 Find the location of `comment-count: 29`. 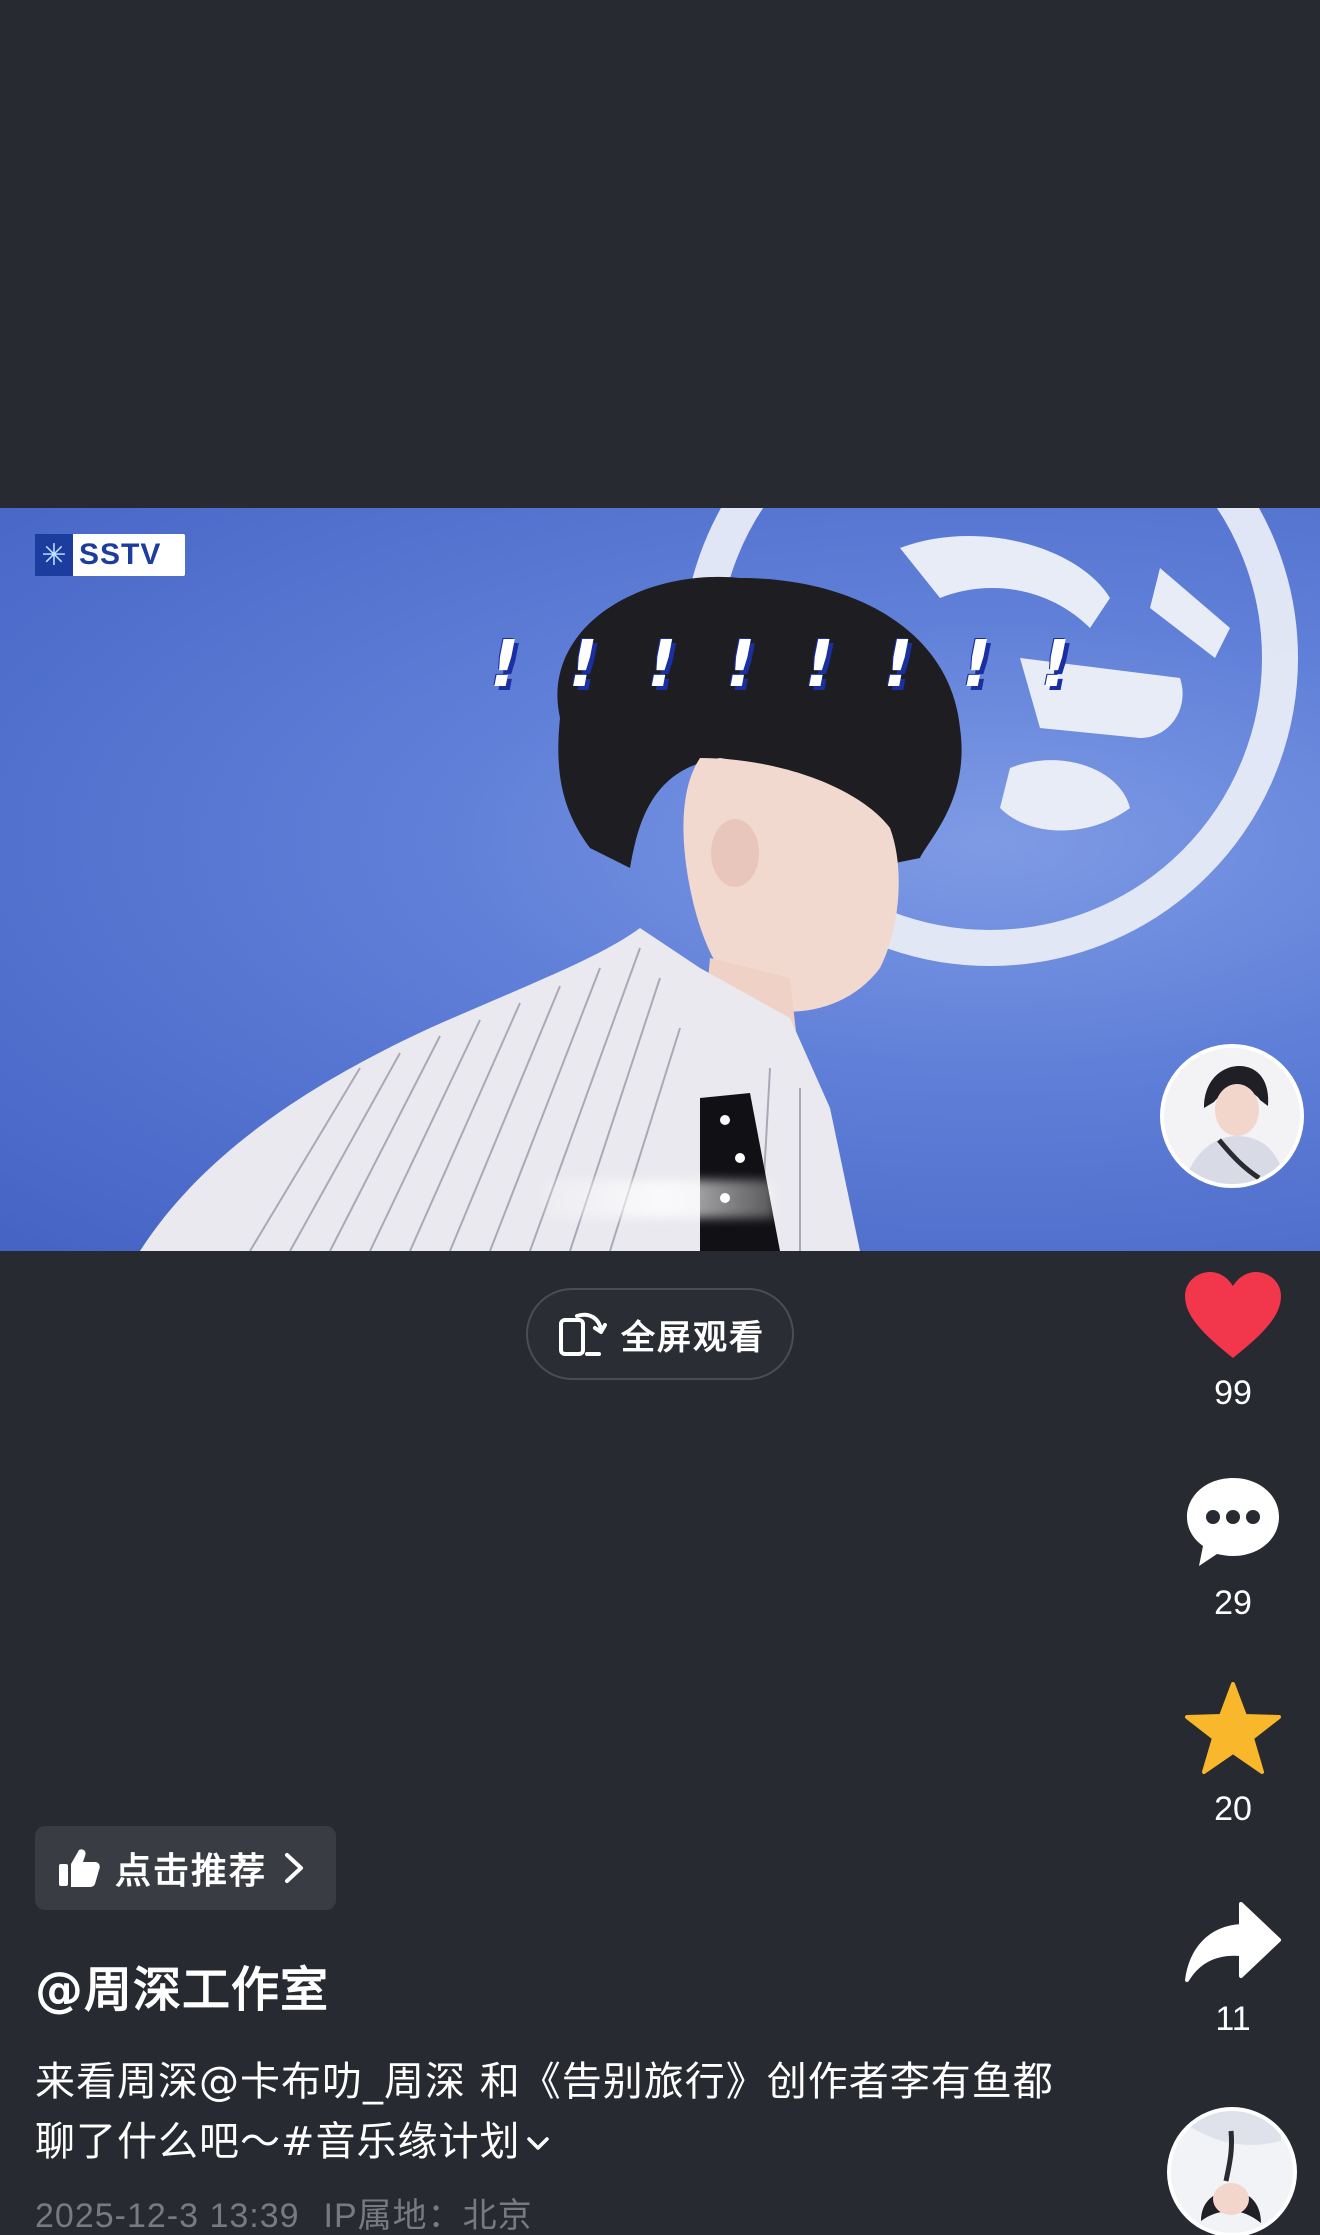

comment-count: 29 is located at coordinates (1233, 1603).